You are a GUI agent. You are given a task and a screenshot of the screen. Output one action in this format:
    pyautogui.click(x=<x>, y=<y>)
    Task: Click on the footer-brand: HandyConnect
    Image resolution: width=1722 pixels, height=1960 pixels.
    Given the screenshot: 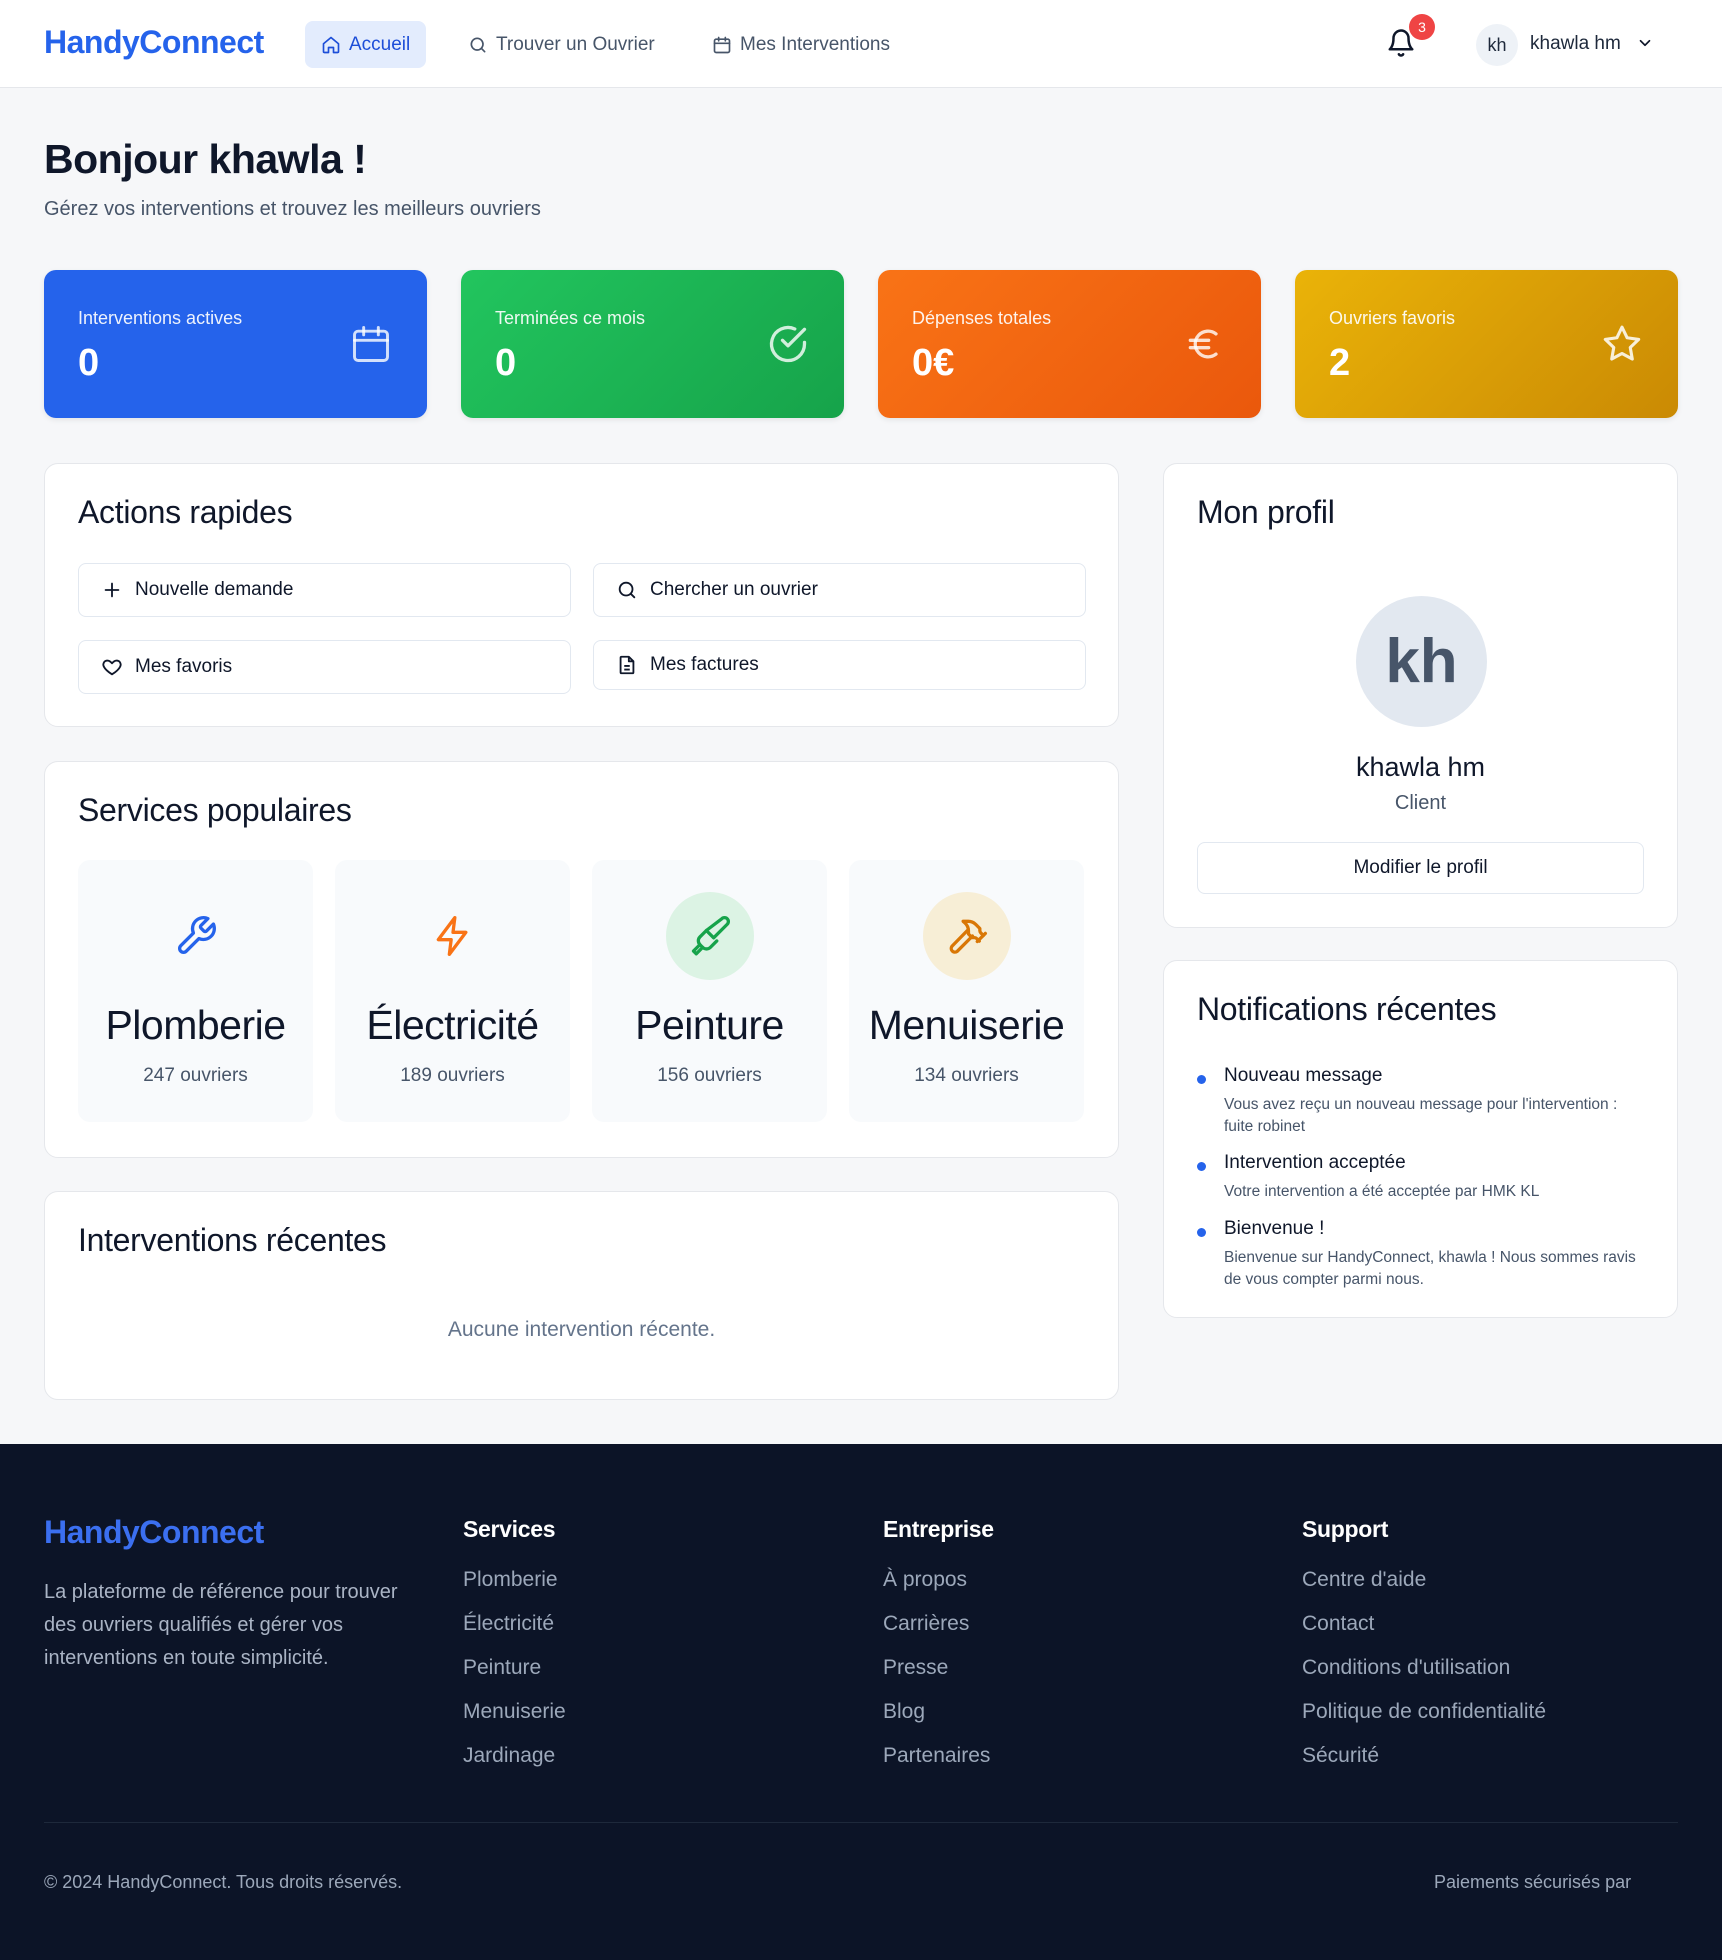 What is the action you would take?
    pyautogui.click(x=154, y=1532)
    